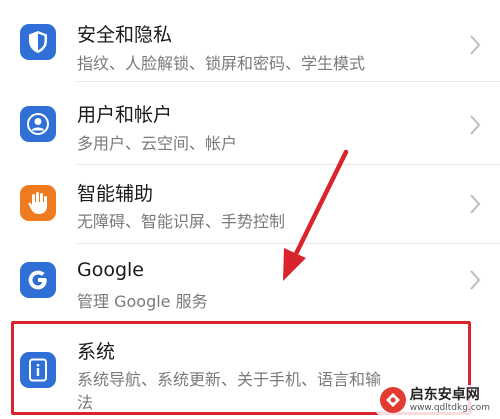 This screenshot has width=500, height=419. What do you see at coordinates (444, 394) in the screenshot?
I see `watermark-name: 启东安卓网` at bounding box center [444, 394].